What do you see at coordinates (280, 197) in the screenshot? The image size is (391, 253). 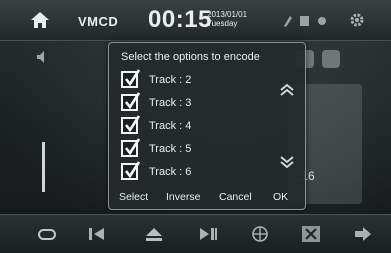 I see `ok-button: OK` at bounding box center [280, 197].